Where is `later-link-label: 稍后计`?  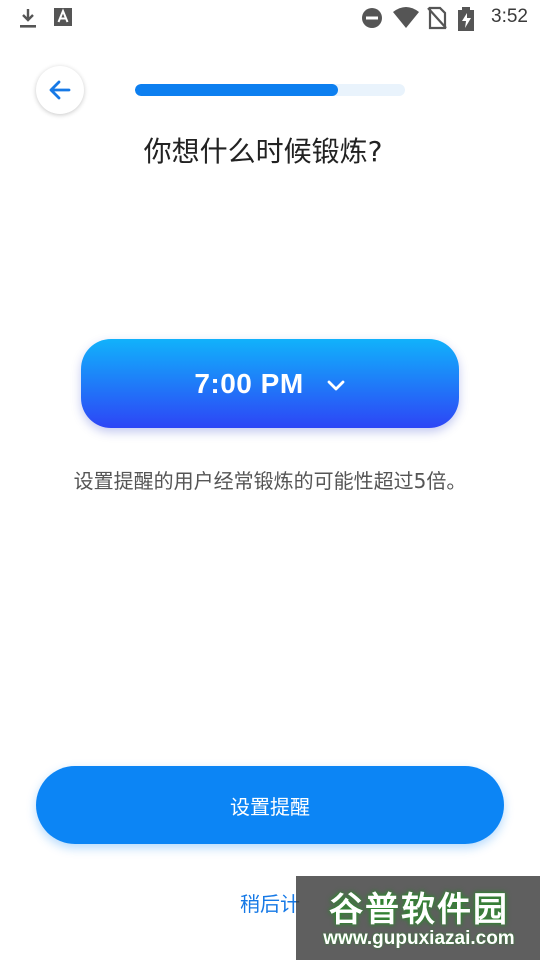 later-link-label: 稍后计 is located at coordinates (270, 904).